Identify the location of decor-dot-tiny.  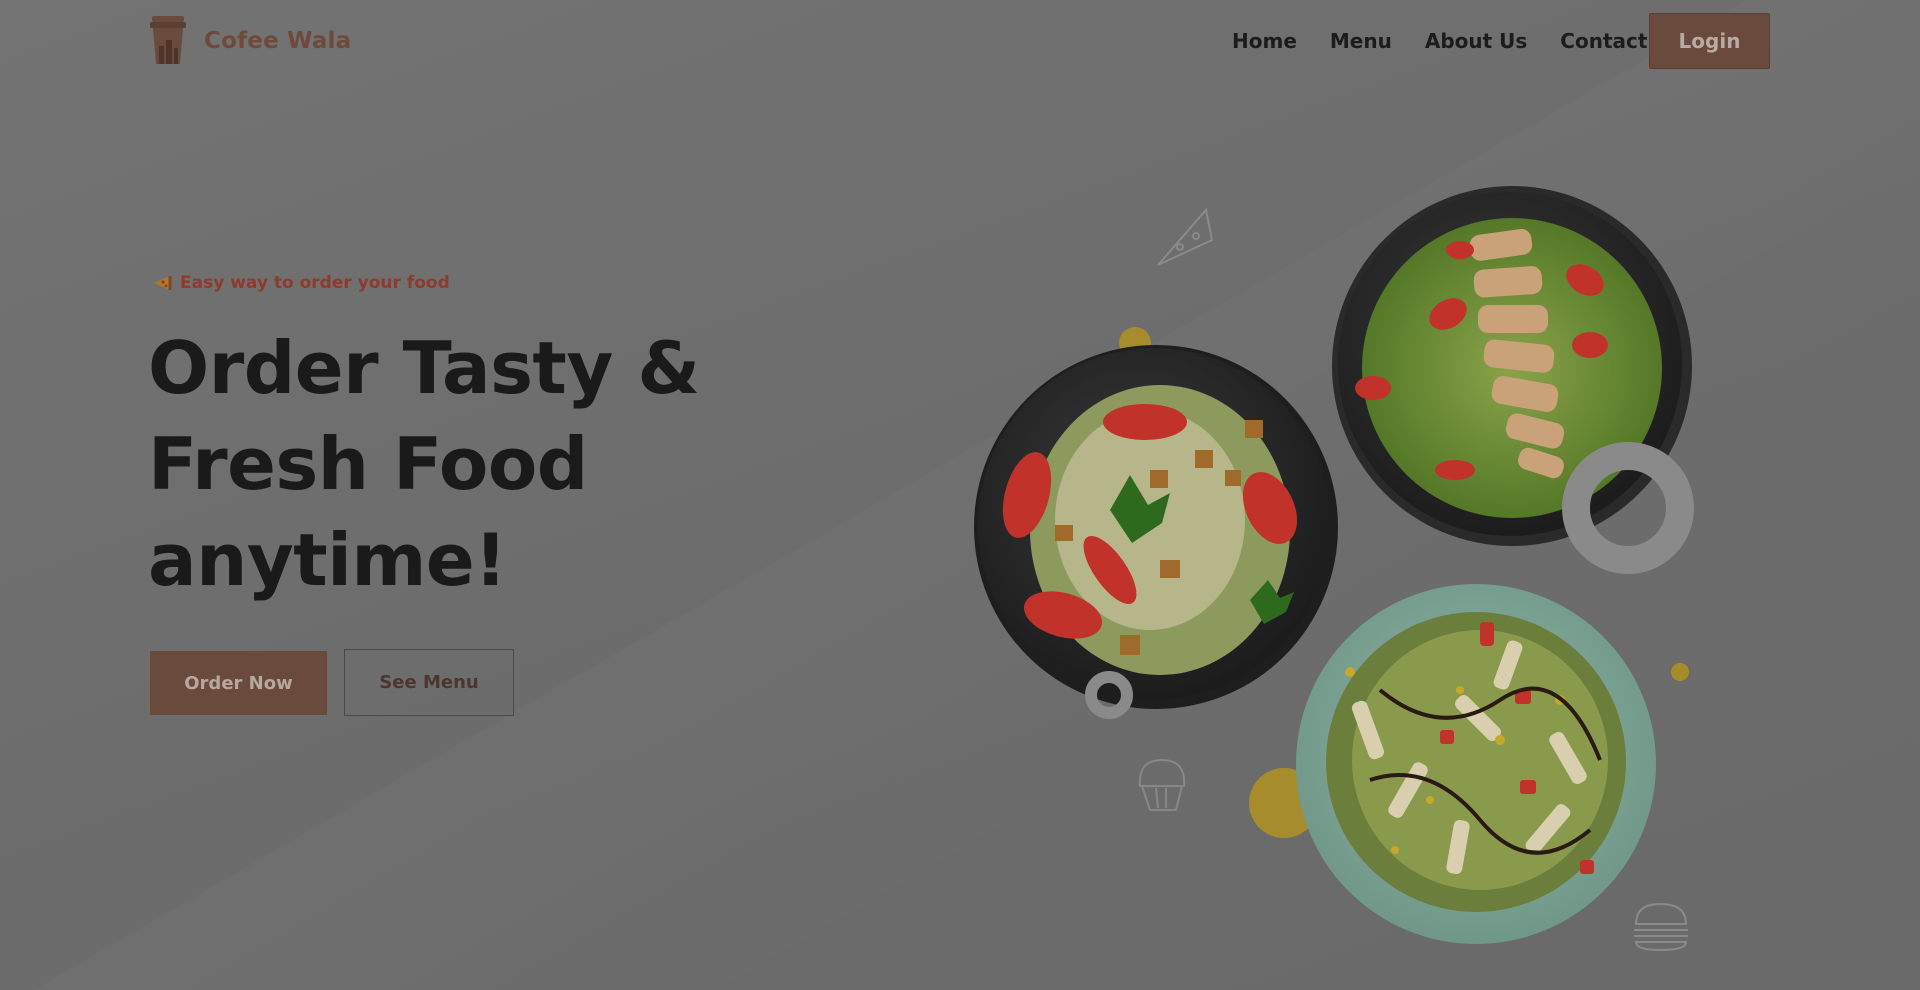
(1680, 672).